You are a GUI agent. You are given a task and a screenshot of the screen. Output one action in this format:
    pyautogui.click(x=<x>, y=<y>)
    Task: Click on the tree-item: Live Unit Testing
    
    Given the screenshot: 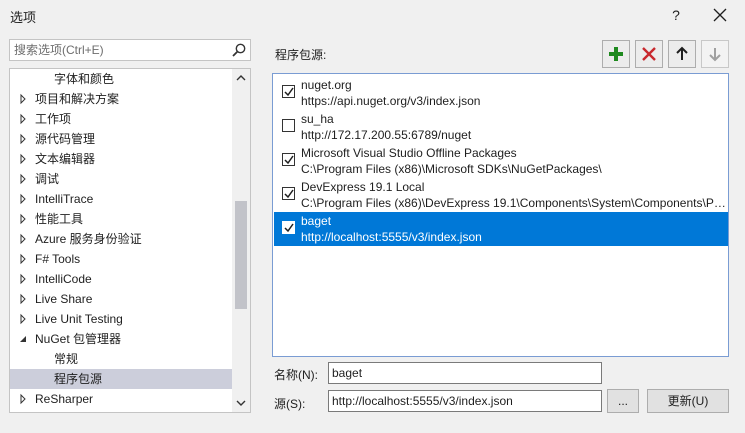 What is the action you would take?
    pyautogui.click(x=121, y=319)
    